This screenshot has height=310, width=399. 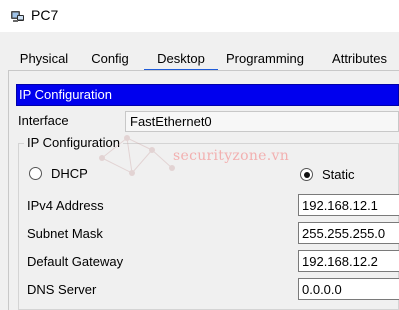 I want to click on default-gateway-input, so click(x=348, y=261).